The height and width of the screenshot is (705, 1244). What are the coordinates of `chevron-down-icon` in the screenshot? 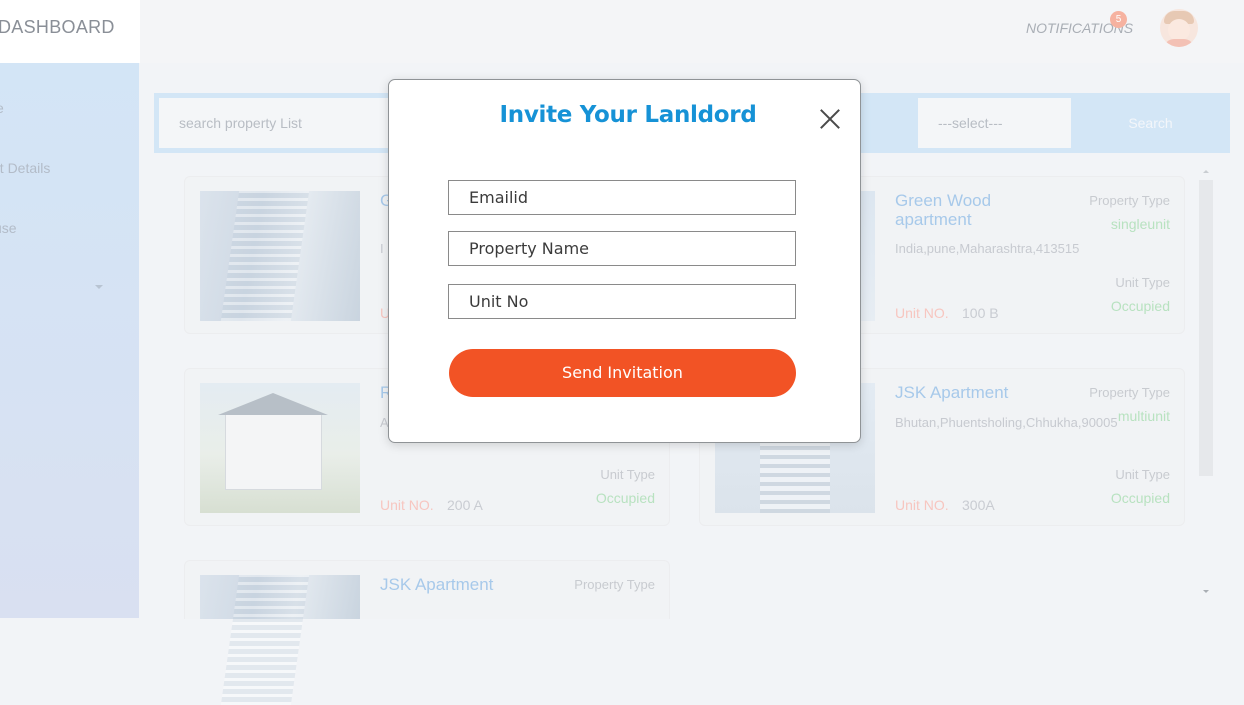 It's located at (99, 287).